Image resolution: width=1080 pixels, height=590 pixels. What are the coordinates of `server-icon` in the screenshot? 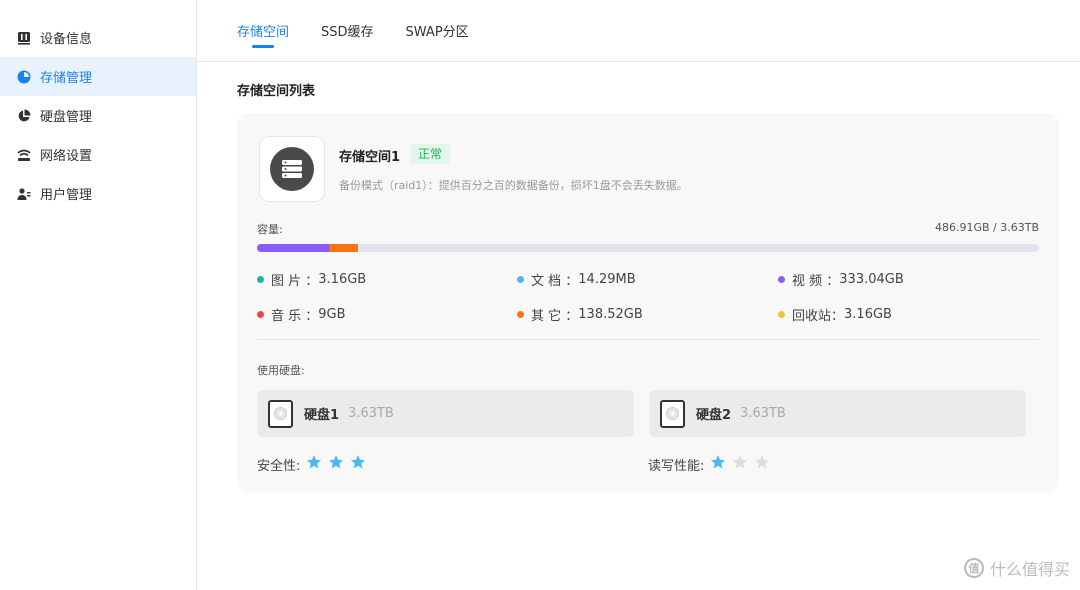 It's located at (292, 169).